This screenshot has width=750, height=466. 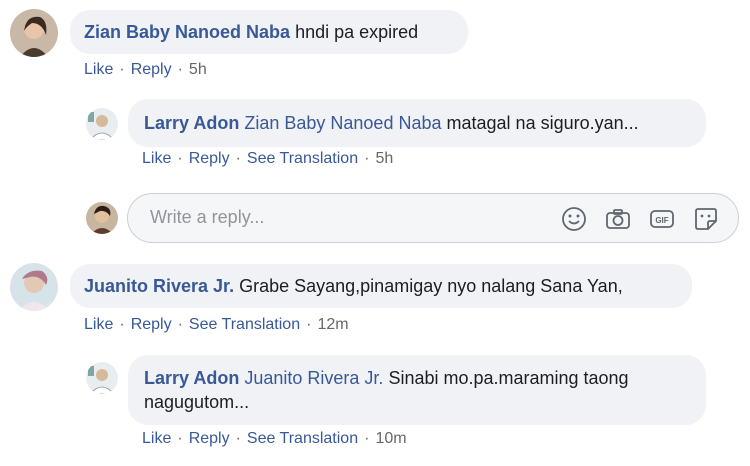 I want to click on camera-icon, so click(x=618, y=219).